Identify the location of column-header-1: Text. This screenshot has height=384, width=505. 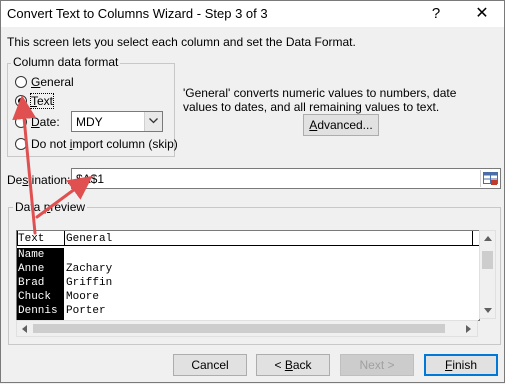
(31, 239).